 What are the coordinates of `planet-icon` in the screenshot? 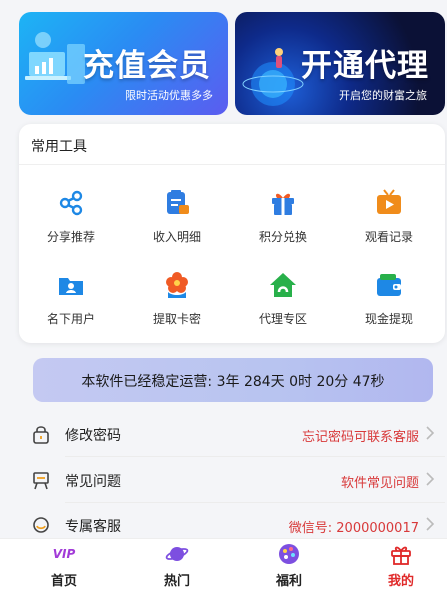 It's located at (177, 554).